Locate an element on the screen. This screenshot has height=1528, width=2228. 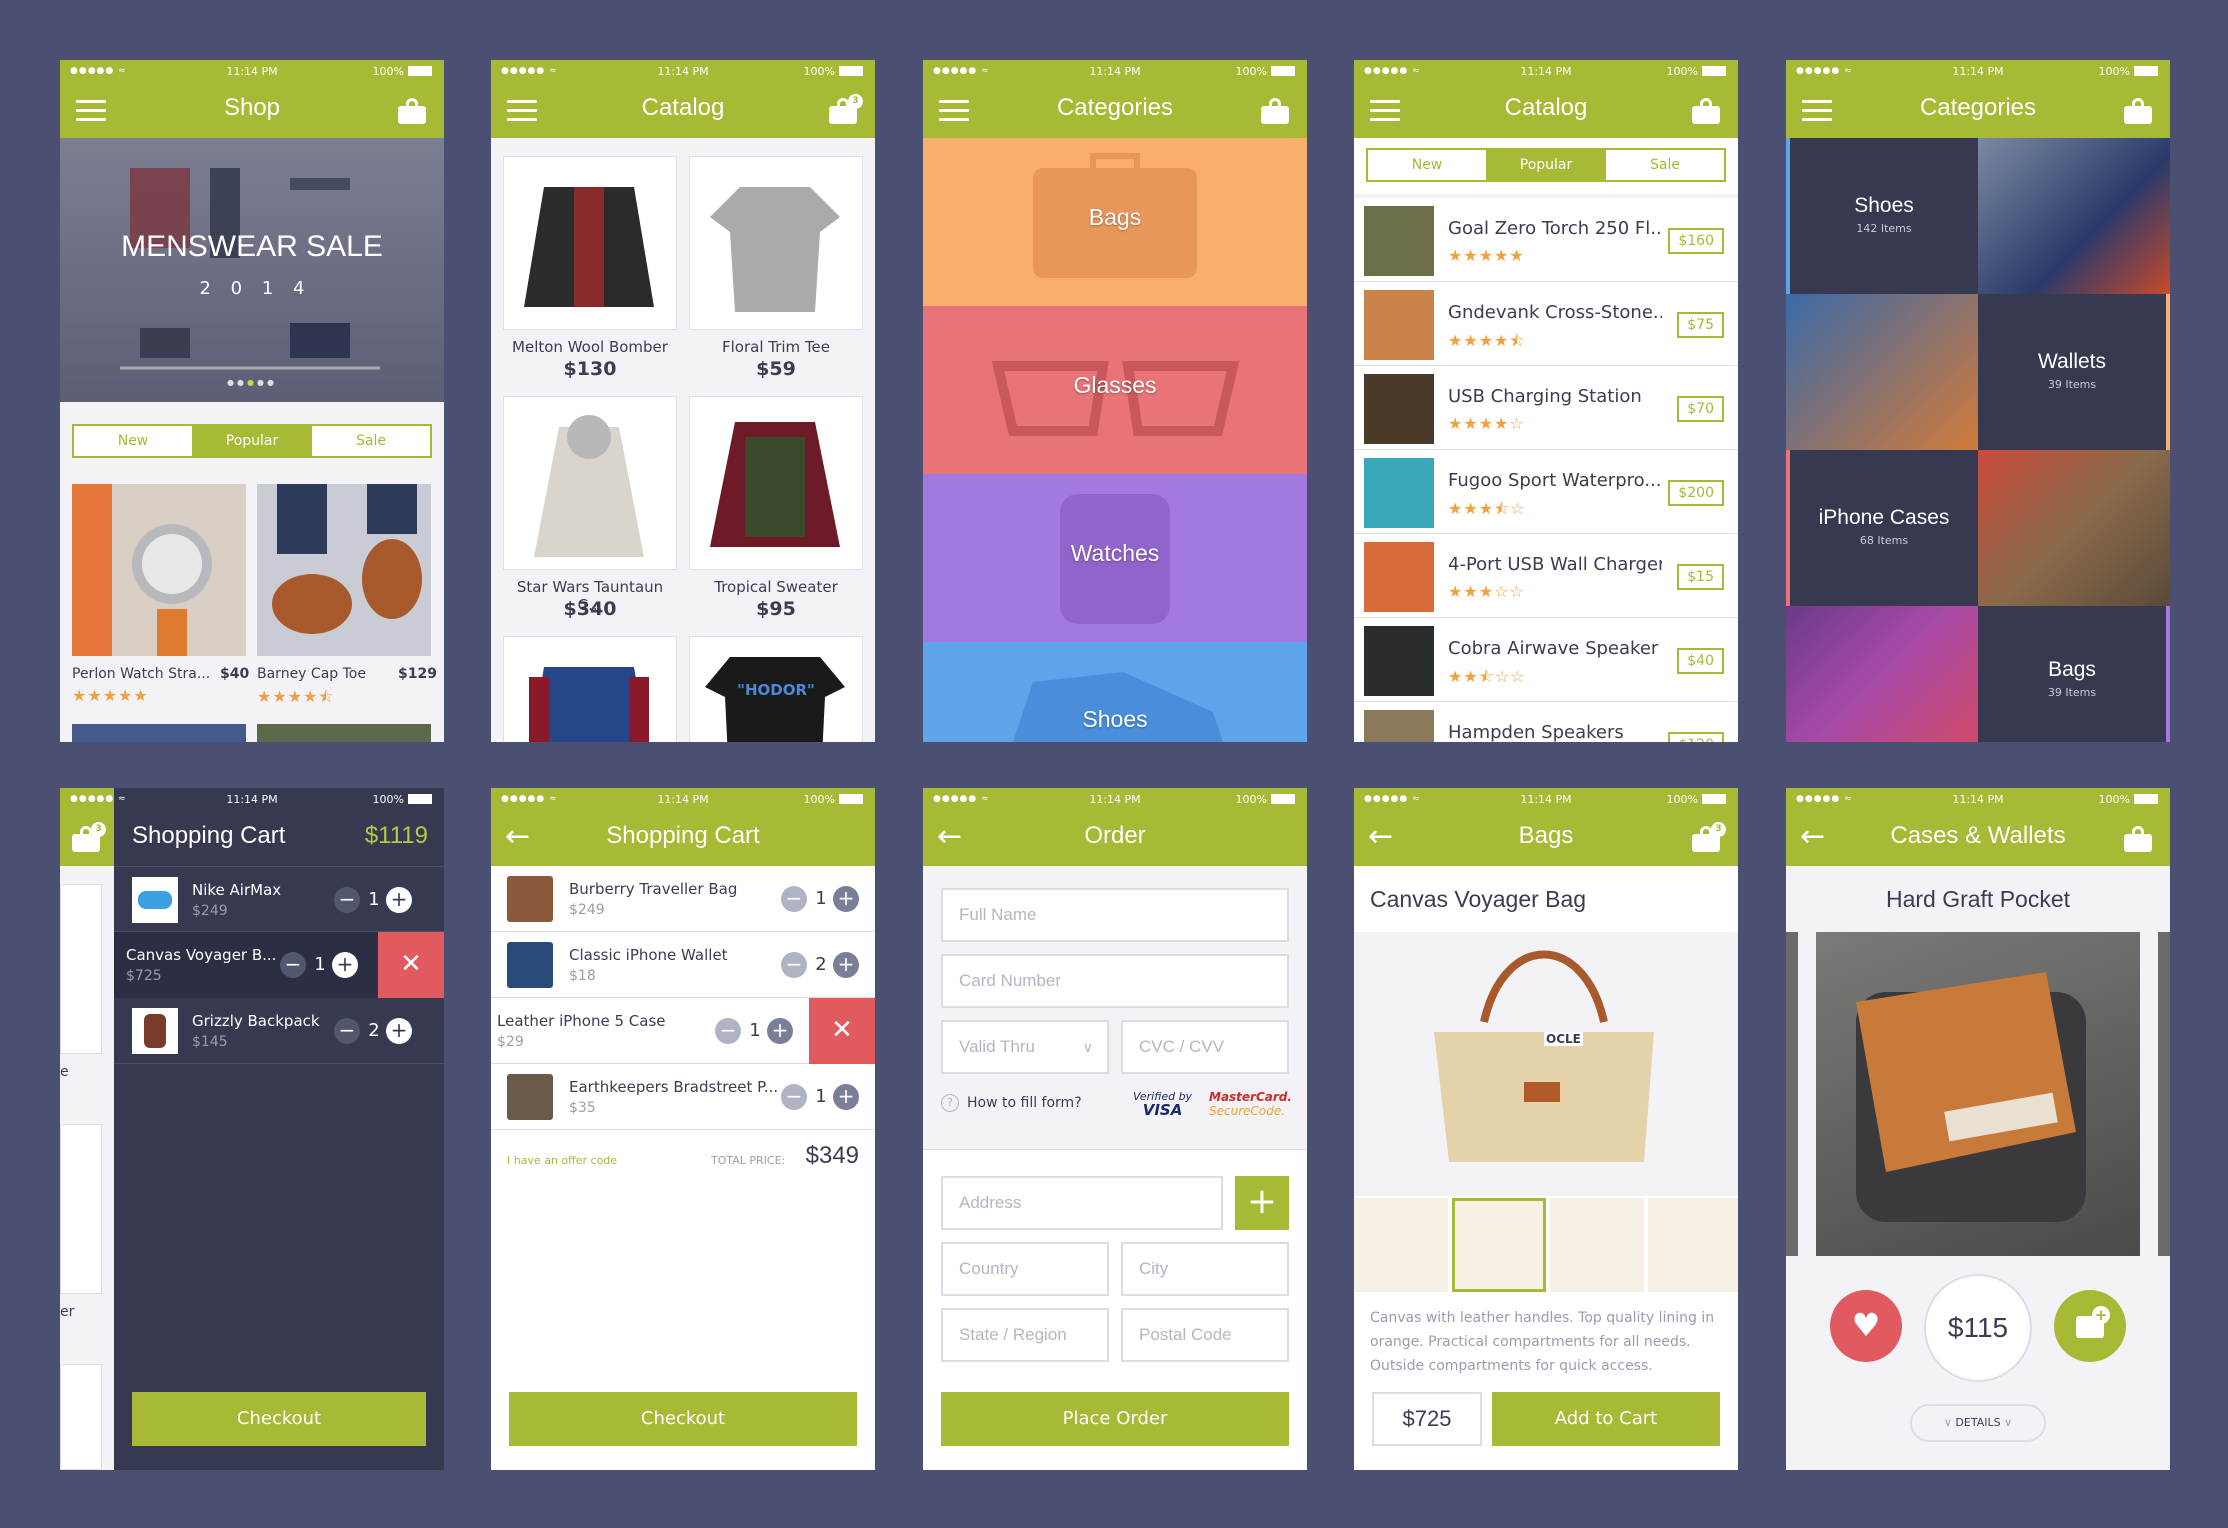
cart-item: Classic iPhone Wallet $18 −2 + is located at coordinates (683, 965).